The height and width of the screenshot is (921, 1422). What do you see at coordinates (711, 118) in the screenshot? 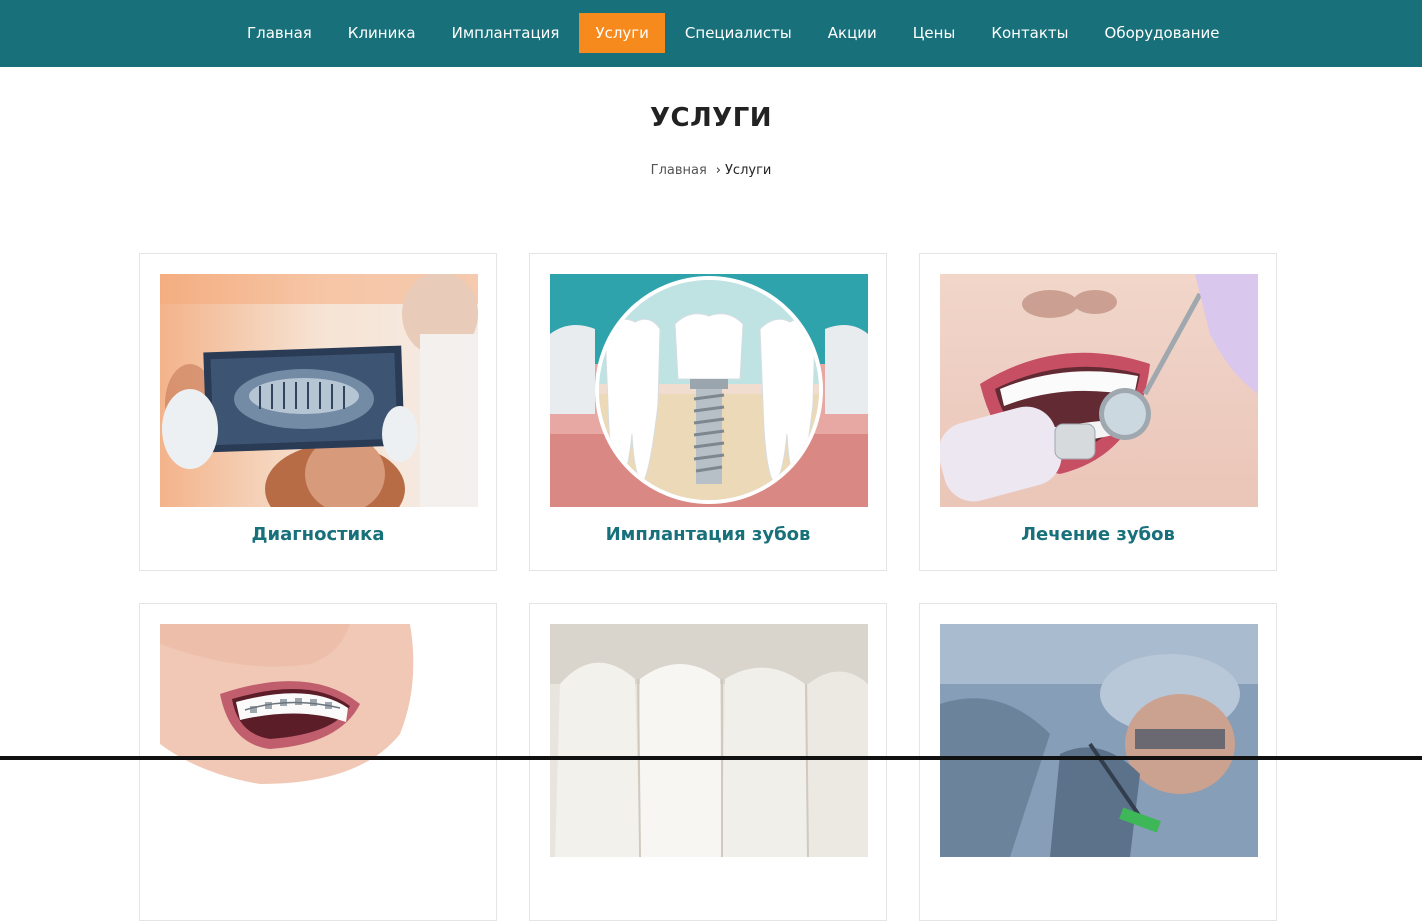
I see `page-title: УСЛУГИ` at bounding box center [711, 118].